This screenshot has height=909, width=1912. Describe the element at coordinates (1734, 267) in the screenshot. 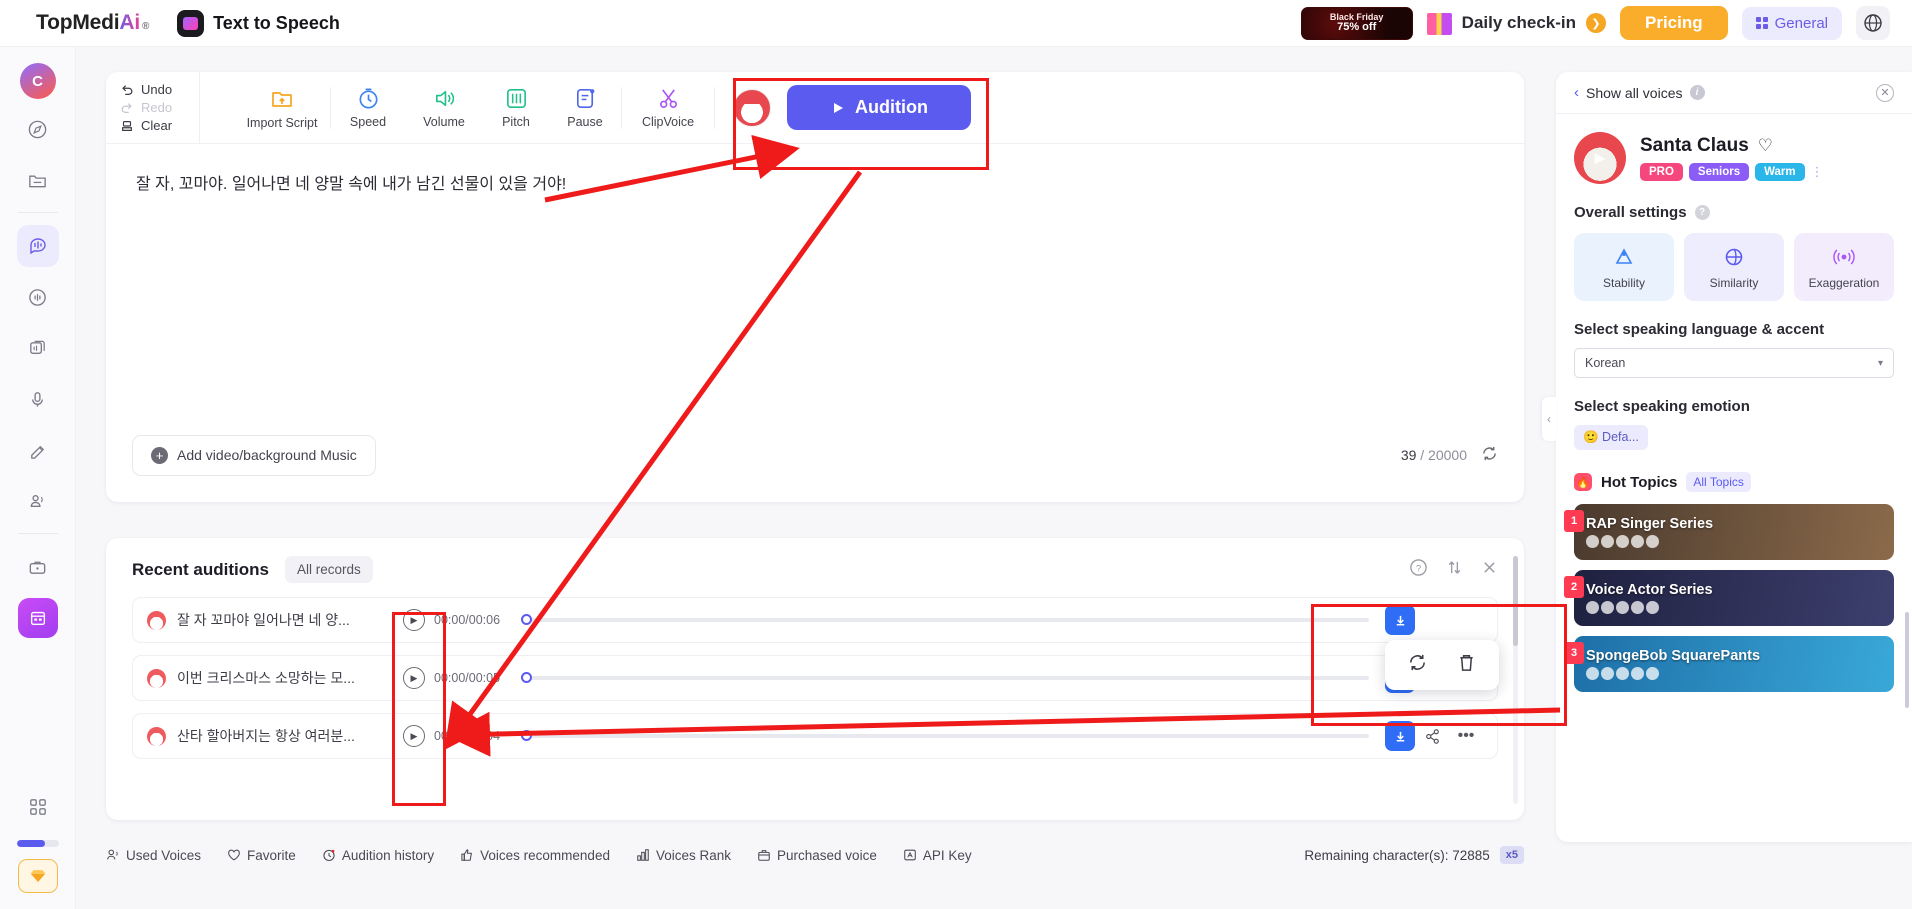

I see `setting-card-similarity: Similarity` at that location.